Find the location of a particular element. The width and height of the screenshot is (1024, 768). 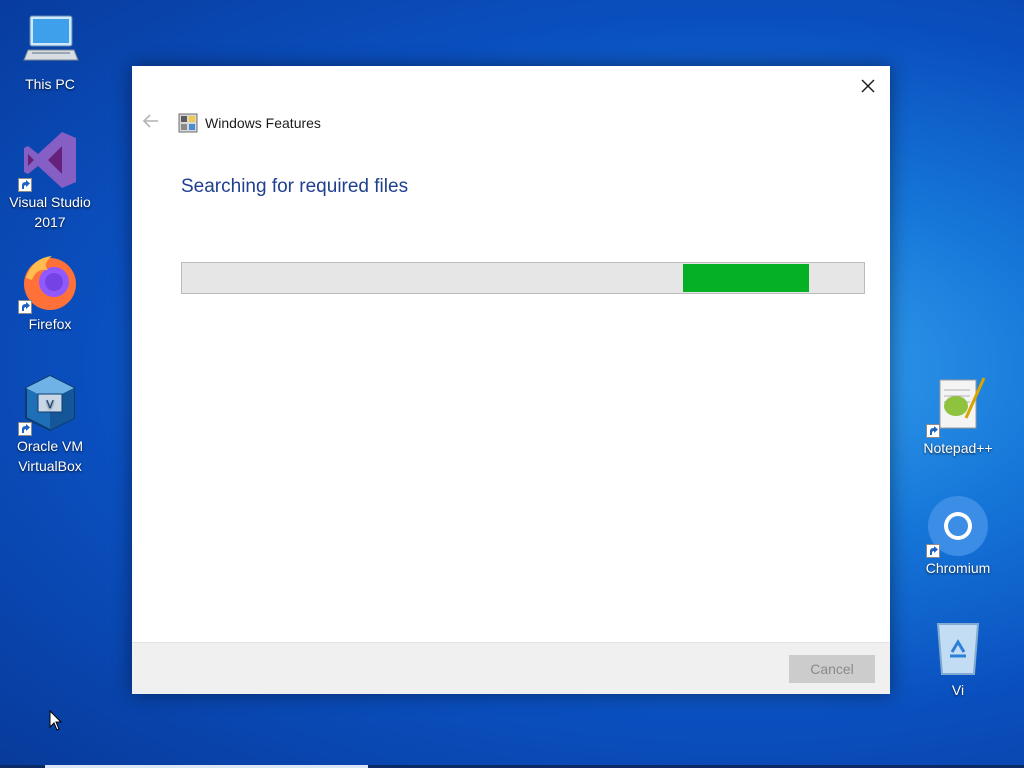

desktop-icon-this-pc: This PC is located at coordinates (50, 52).